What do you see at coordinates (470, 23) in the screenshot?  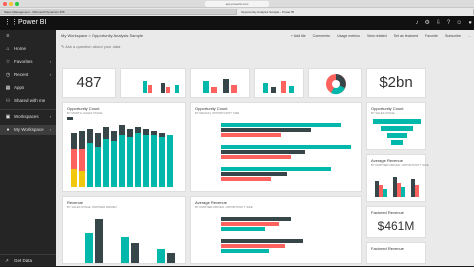 I see `avatar: ●` at bounding box center [470, 23].